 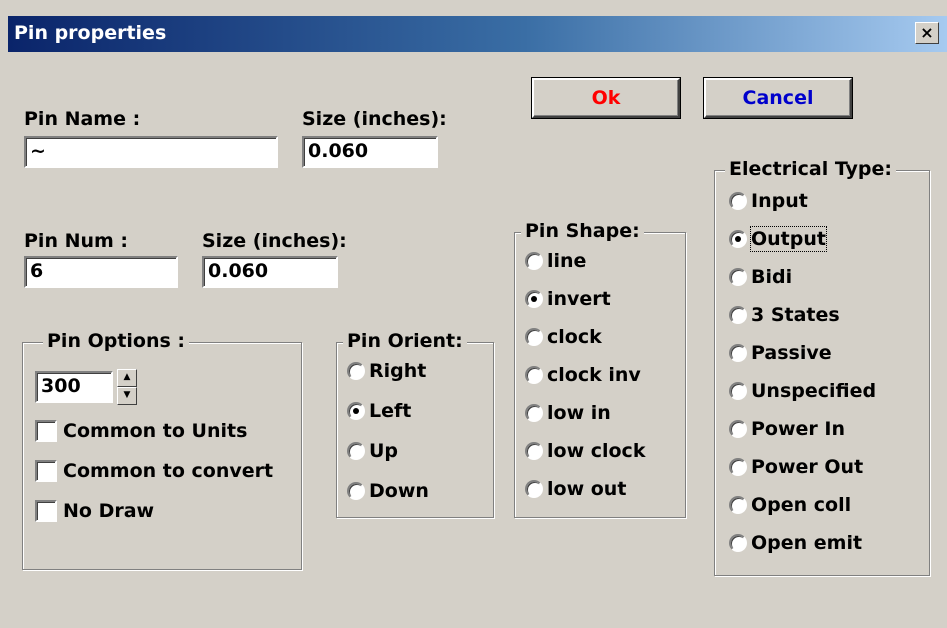 I want to click on radio-label: low out, so click(x=587, y=489).